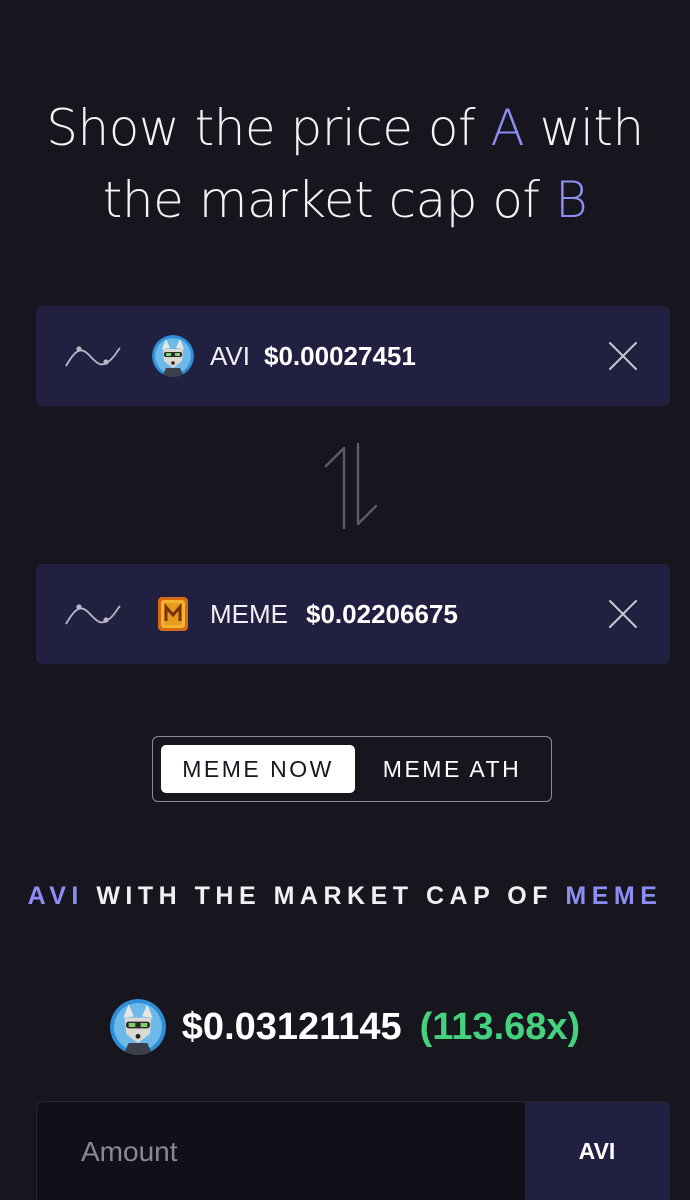 The height and width of the screenshot is (1200, 690). What do you see at coordinates (268, 128) in the screenshot?
I see `headline-text-1: Show the price of` at bounding box center [268, 128].